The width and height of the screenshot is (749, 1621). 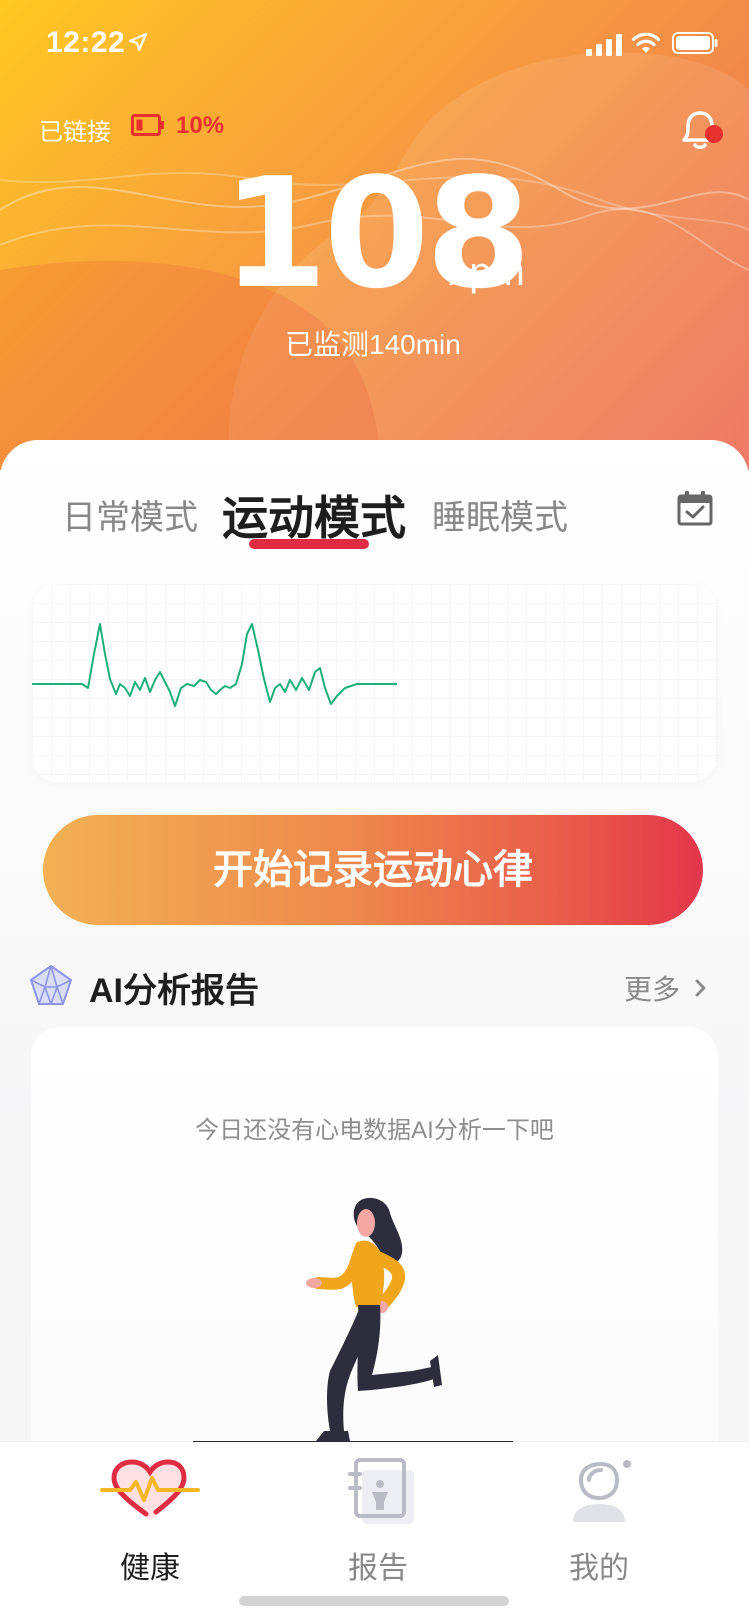 What do you see at coordinates (51, 985) in the screenshot?
I see `ai-diamond-icon` at bounding box center [51, 985].